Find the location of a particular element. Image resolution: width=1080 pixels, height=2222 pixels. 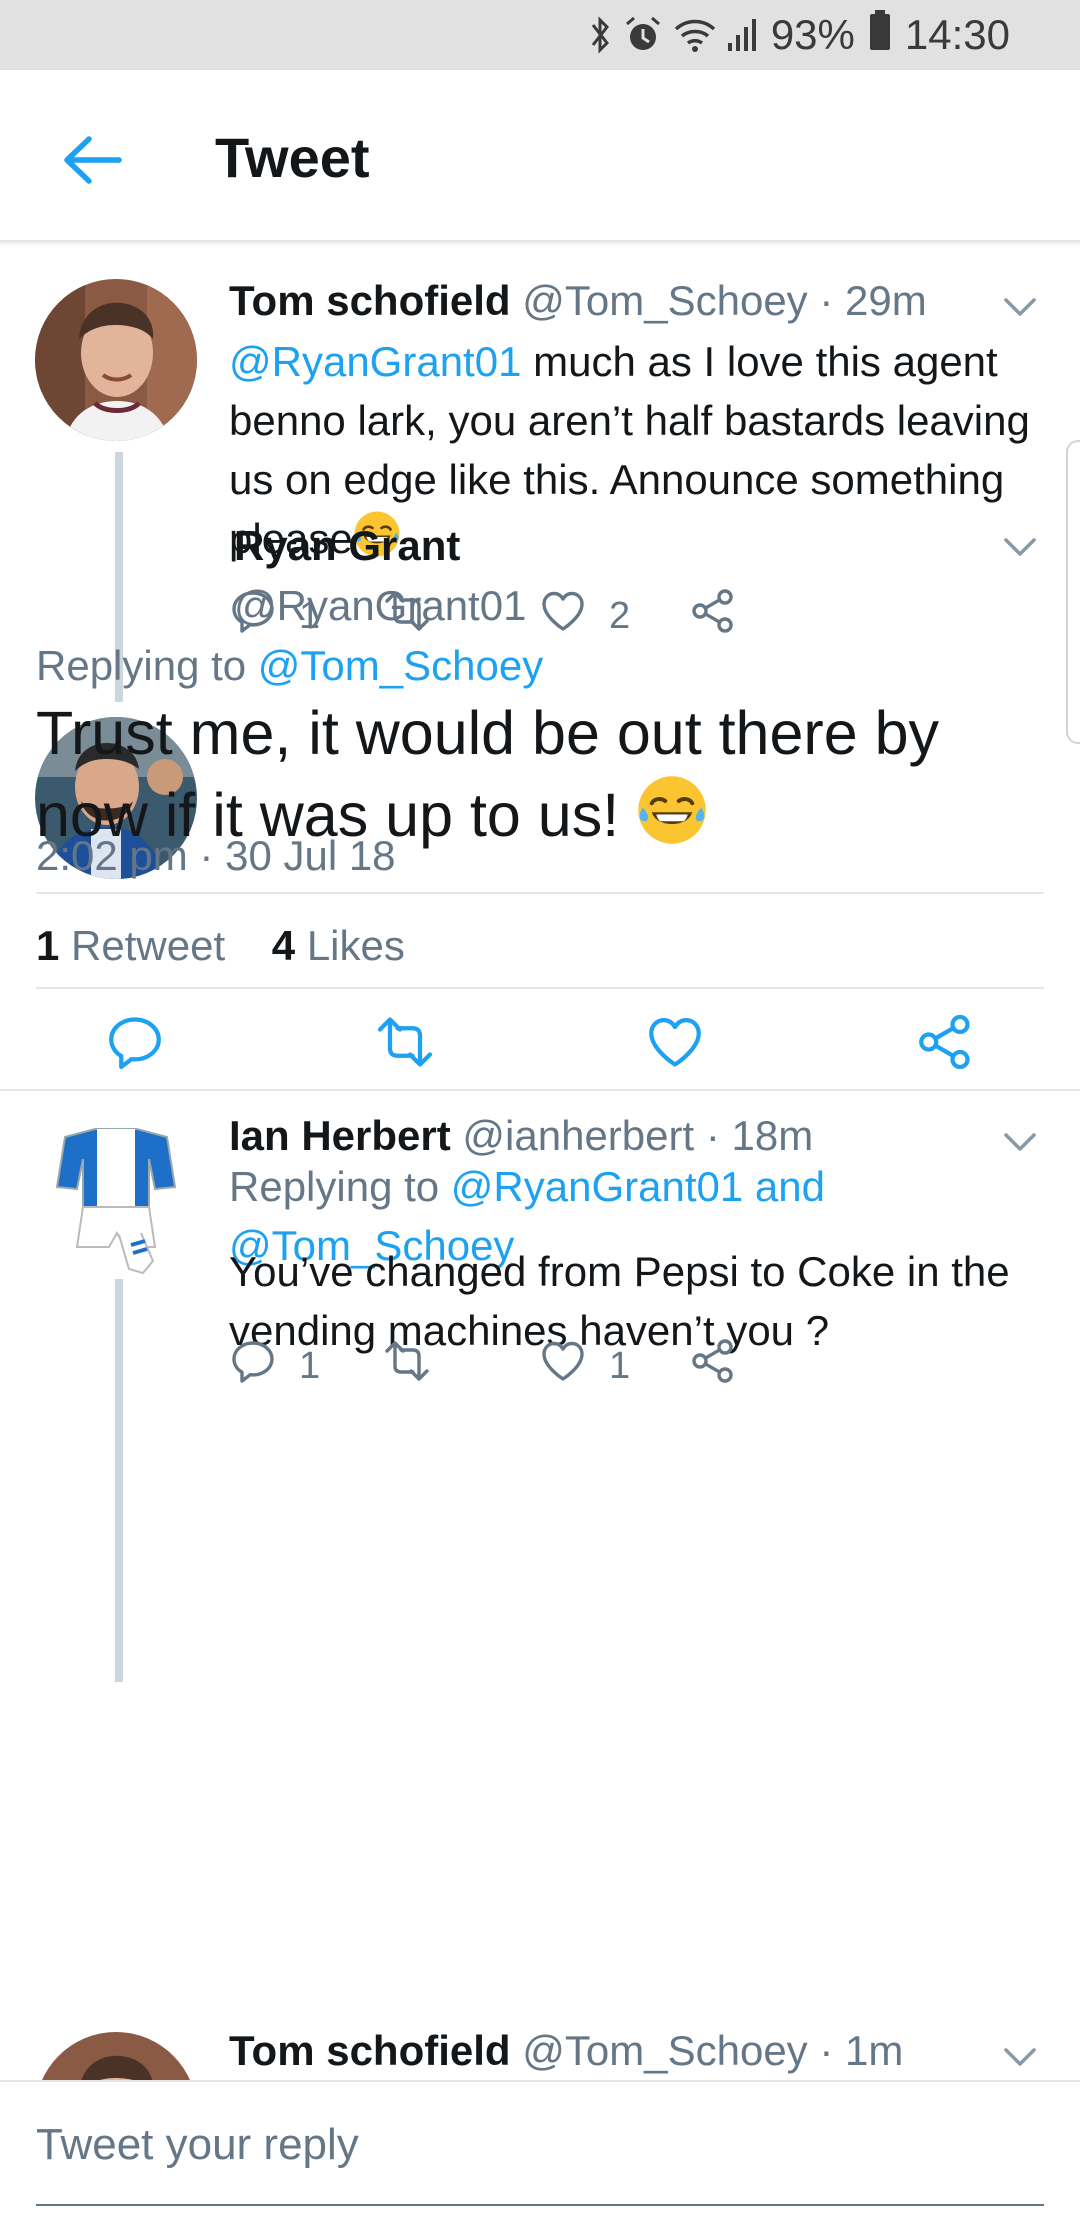

tweet-actions: 1 1 is located at coordinates (589, 1367).